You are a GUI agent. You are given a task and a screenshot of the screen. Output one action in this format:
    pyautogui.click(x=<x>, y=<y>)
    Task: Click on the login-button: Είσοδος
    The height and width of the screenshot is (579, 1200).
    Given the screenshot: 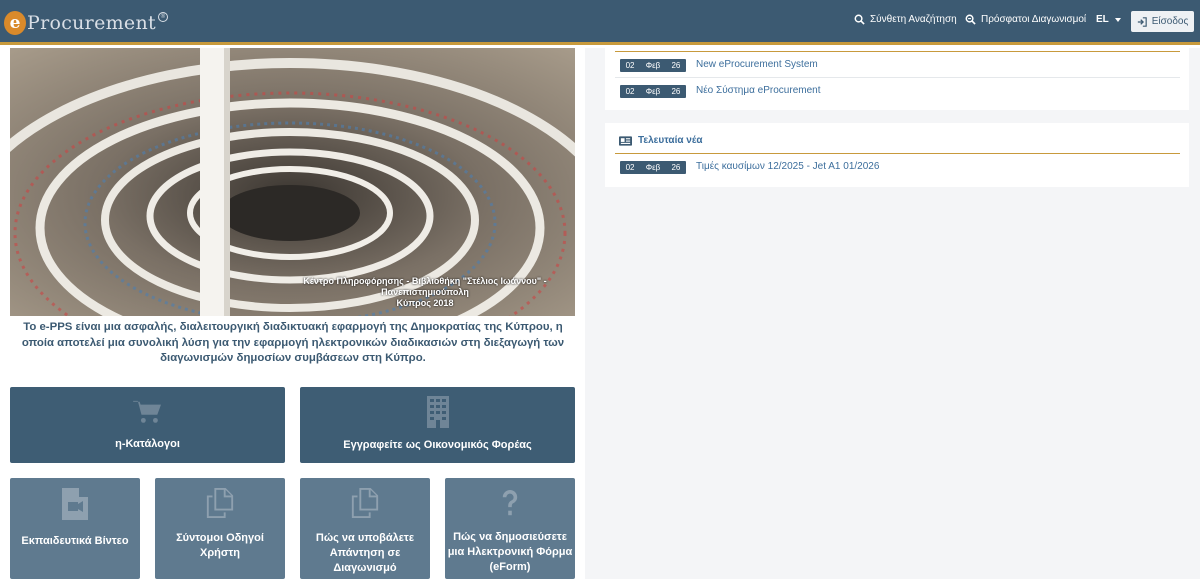 What is the action you would take?
    pyautogui.click(x=1162, y=21)
    